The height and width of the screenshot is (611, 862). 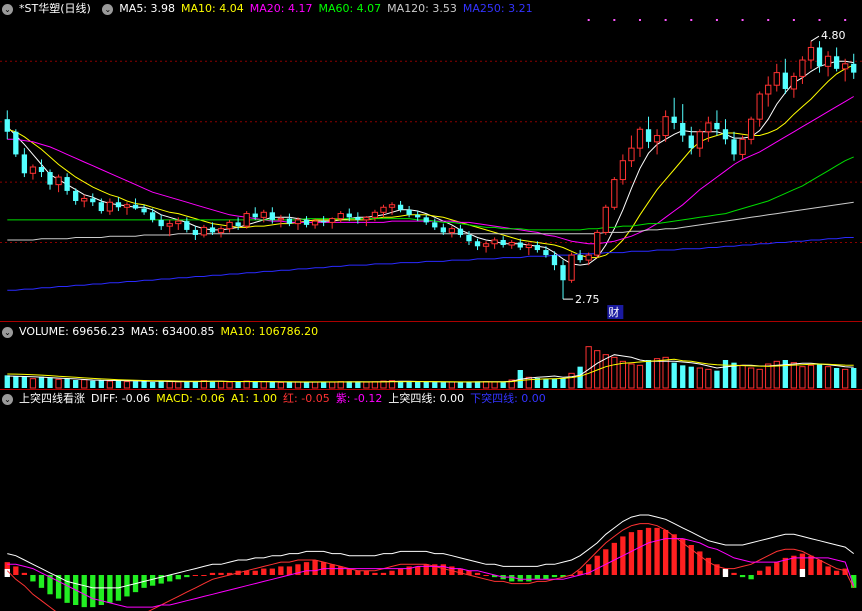 What do you see at coordinates (121, 398) in the screenshot?
I see `indicator-label: DIFF: -0.06` at bounding box center [121, 398].